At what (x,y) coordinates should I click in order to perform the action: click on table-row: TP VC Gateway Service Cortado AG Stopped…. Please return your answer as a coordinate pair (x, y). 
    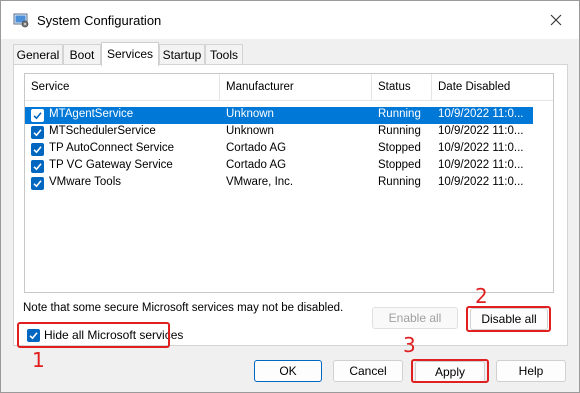
    Looking at the image, I should click on (279, 166).